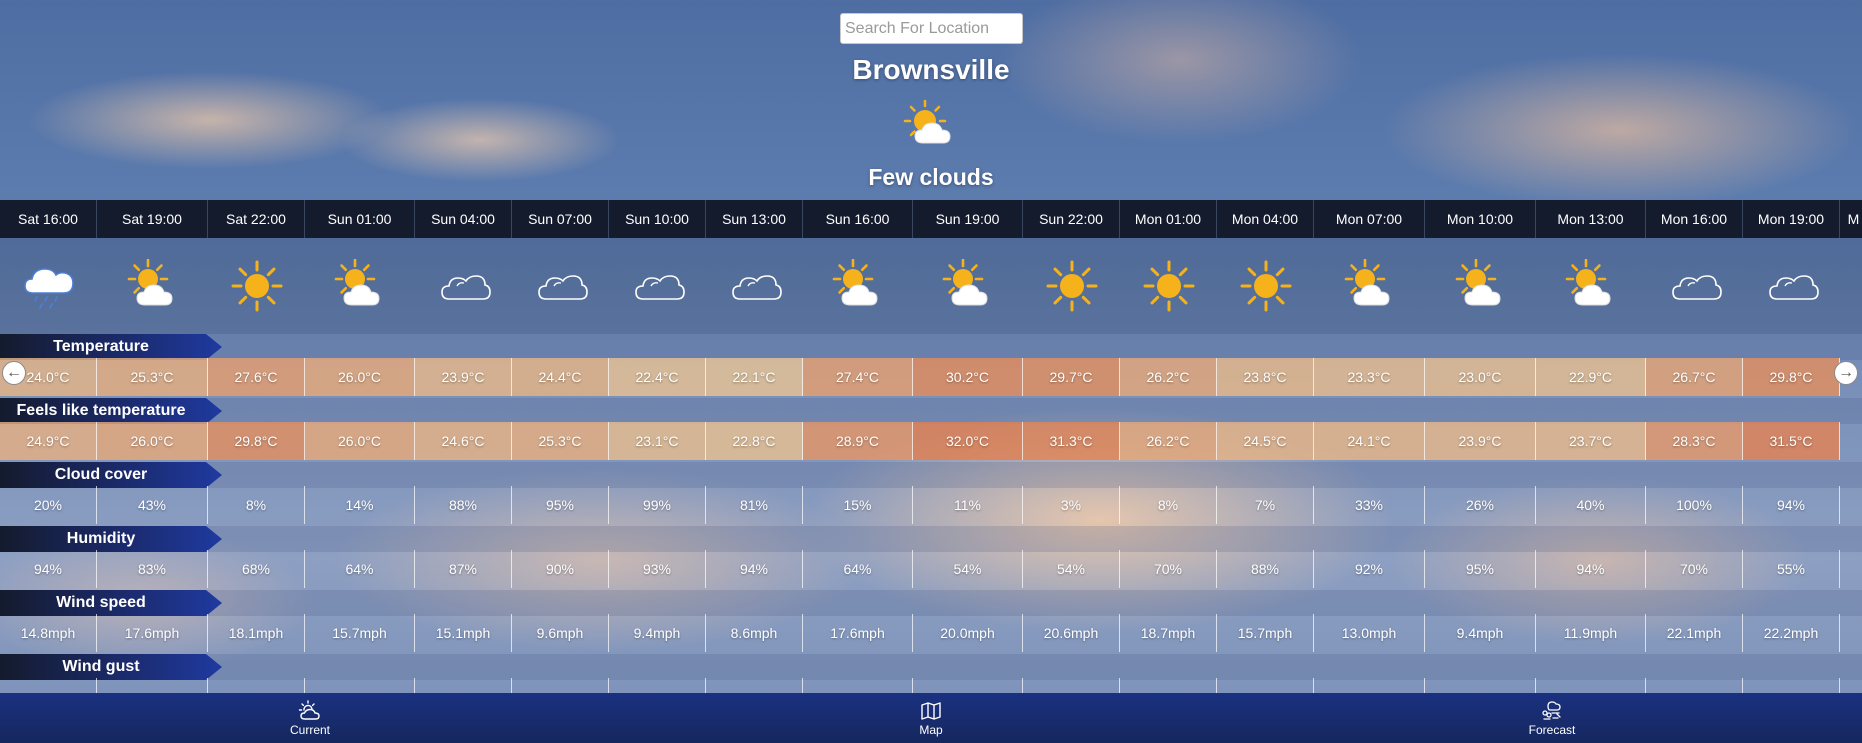 The width and height of the screenshot is (1862, 743). Describe the element at coordinates (1480, 633) in the screenshot. I see `value-cell: 9.4mph` at that location.